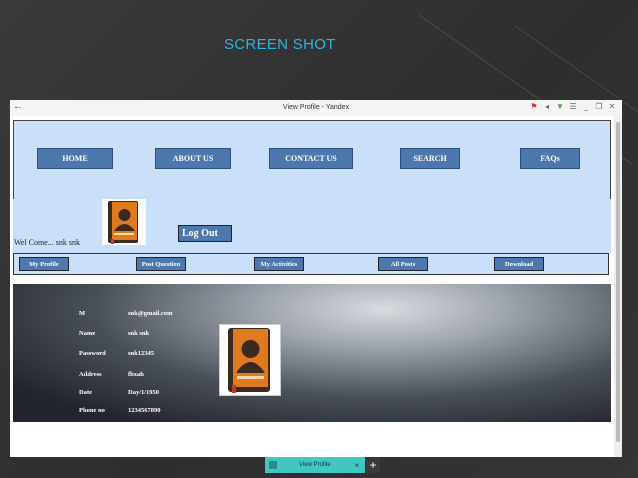 This screenshot has width=638, height=478. What do you see at coordinates (161, 264) in the screenshot?
I see `subnav-post-question: Post Question` at bounding box center [161, 264].